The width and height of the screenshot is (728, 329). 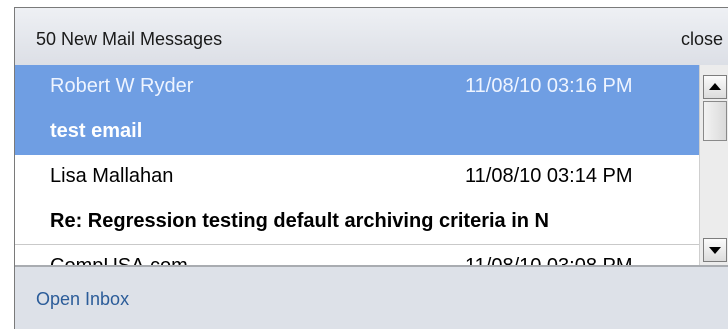 I want to click on scroll-down-button, so click(x=715, y=250).